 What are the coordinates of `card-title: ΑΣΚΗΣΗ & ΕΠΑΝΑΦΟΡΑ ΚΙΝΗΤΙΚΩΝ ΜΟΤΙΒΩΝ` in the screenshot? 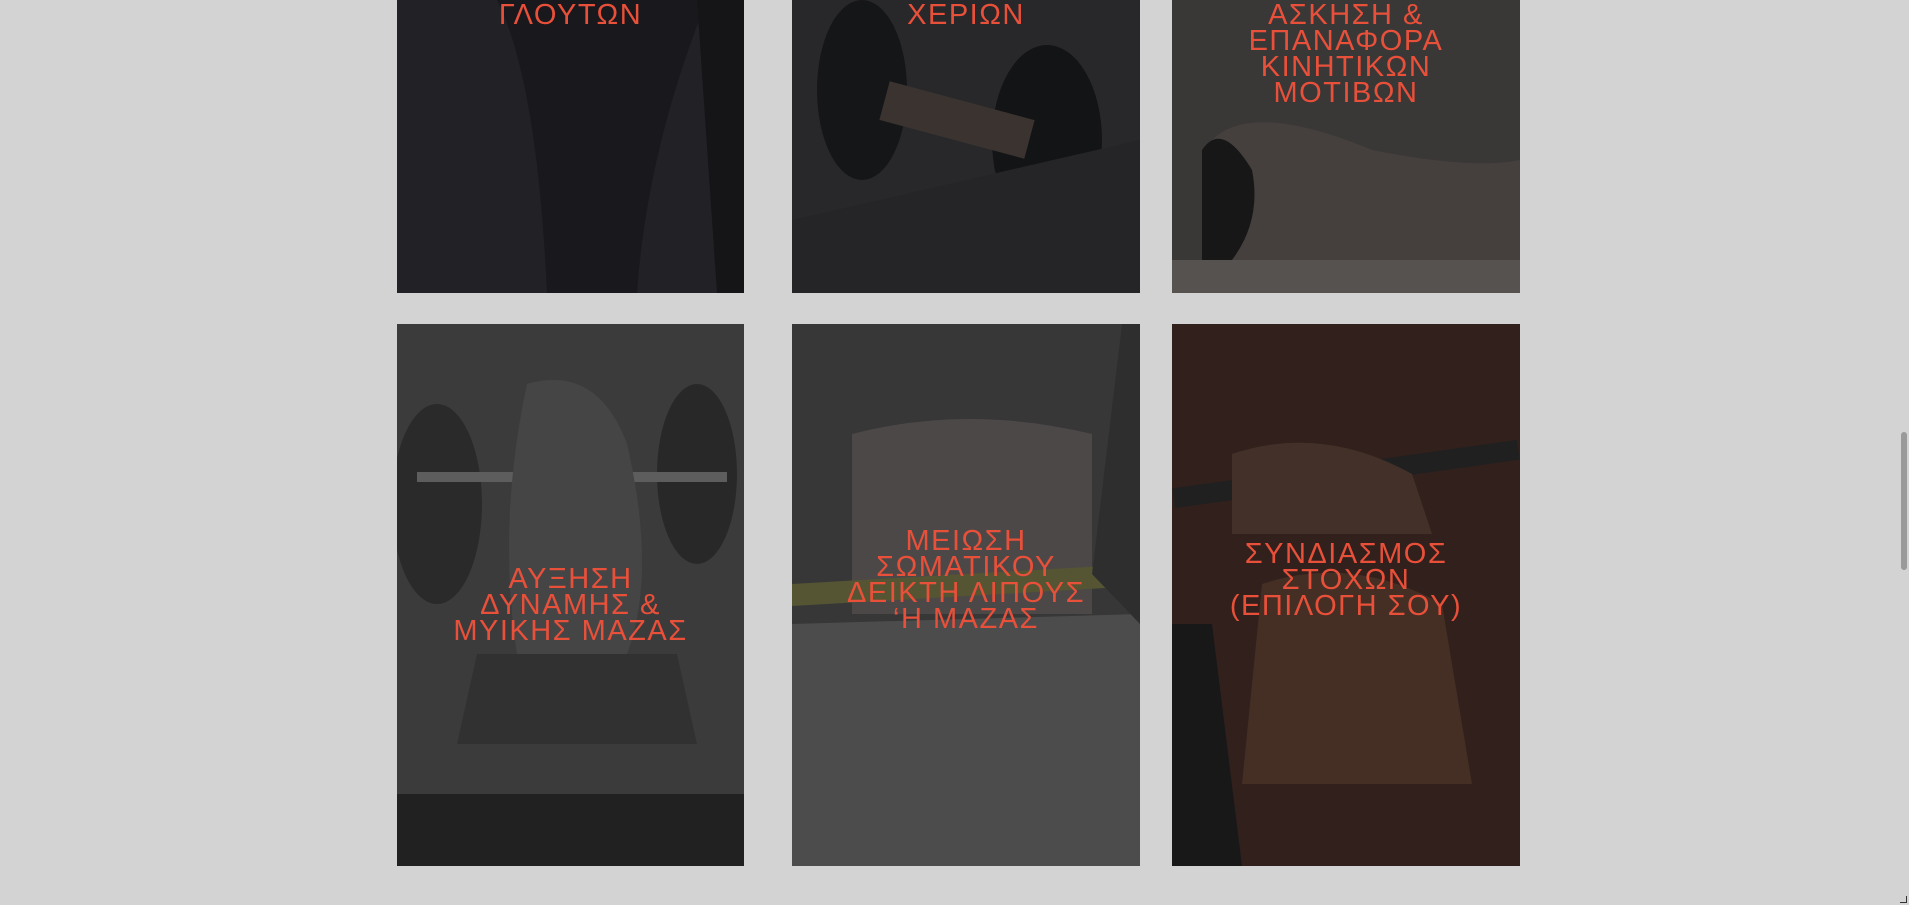 It's located at (1346, 54).